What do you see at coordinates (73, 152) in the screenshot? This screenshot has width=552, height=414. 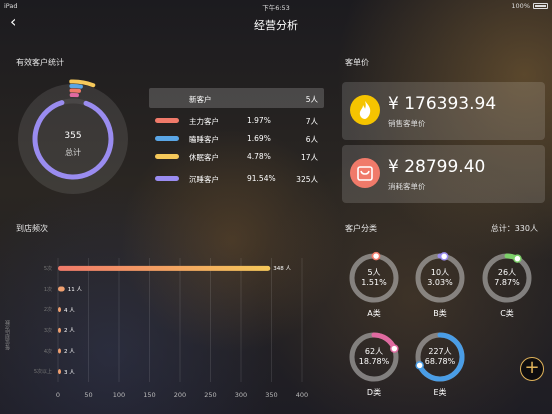 I see `donut-total-label: 总计` at bounding box center [73, 152].